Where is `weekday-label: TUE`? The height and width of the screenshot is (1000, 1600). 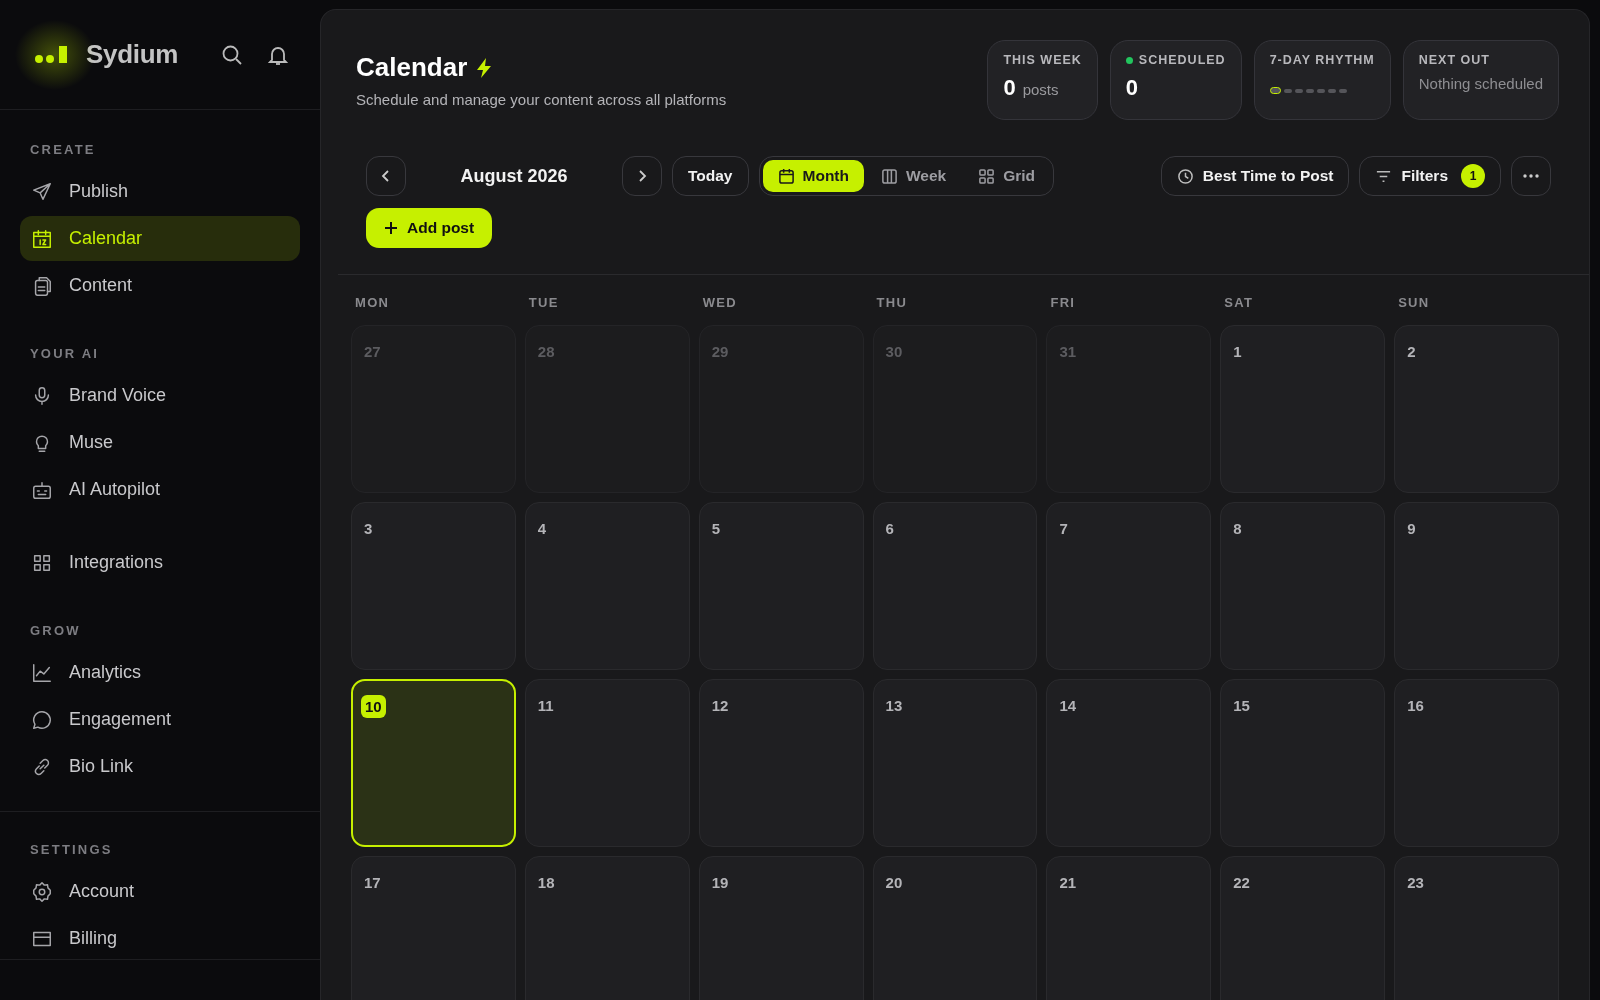
weekday-label: TUE is located at coordinates (543, 303).